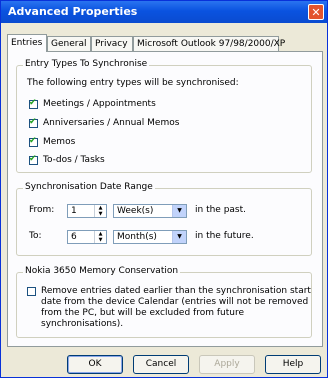 Image resolution: width=328 pixels, height=378 pixels. What do you see at coordinates (82, 324) in the screenshot?
I see `memory-text-4: synchronisations).` at bounding box center [82, 324].